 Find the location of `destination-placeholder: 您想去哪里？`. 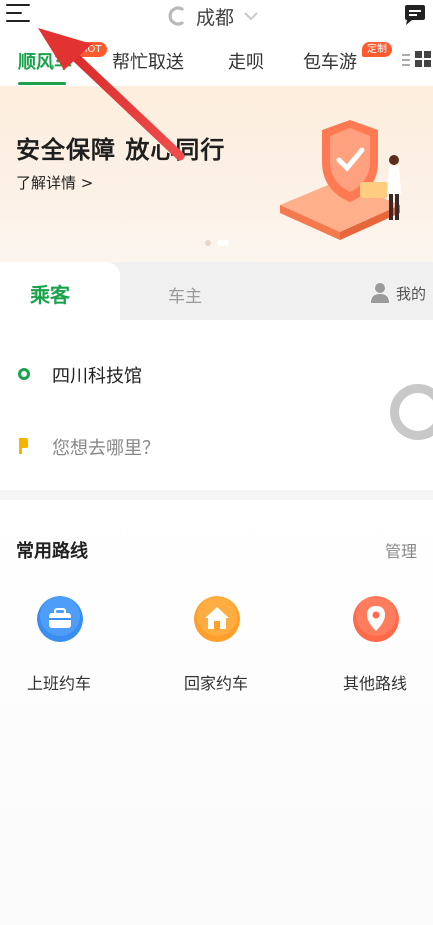

destination-placeholder: 您想去哪里？ is located at coordinates (106, 448).